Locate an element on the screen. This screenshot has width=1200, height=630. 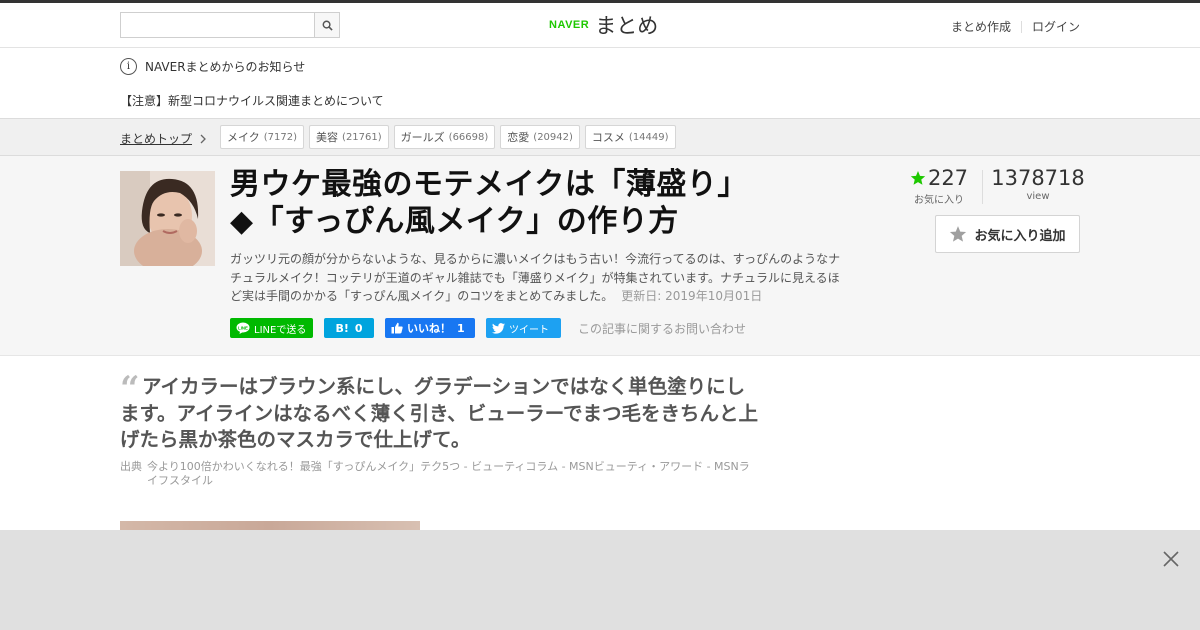
logo-matome: まとめ is located at coordinates (627, 26).